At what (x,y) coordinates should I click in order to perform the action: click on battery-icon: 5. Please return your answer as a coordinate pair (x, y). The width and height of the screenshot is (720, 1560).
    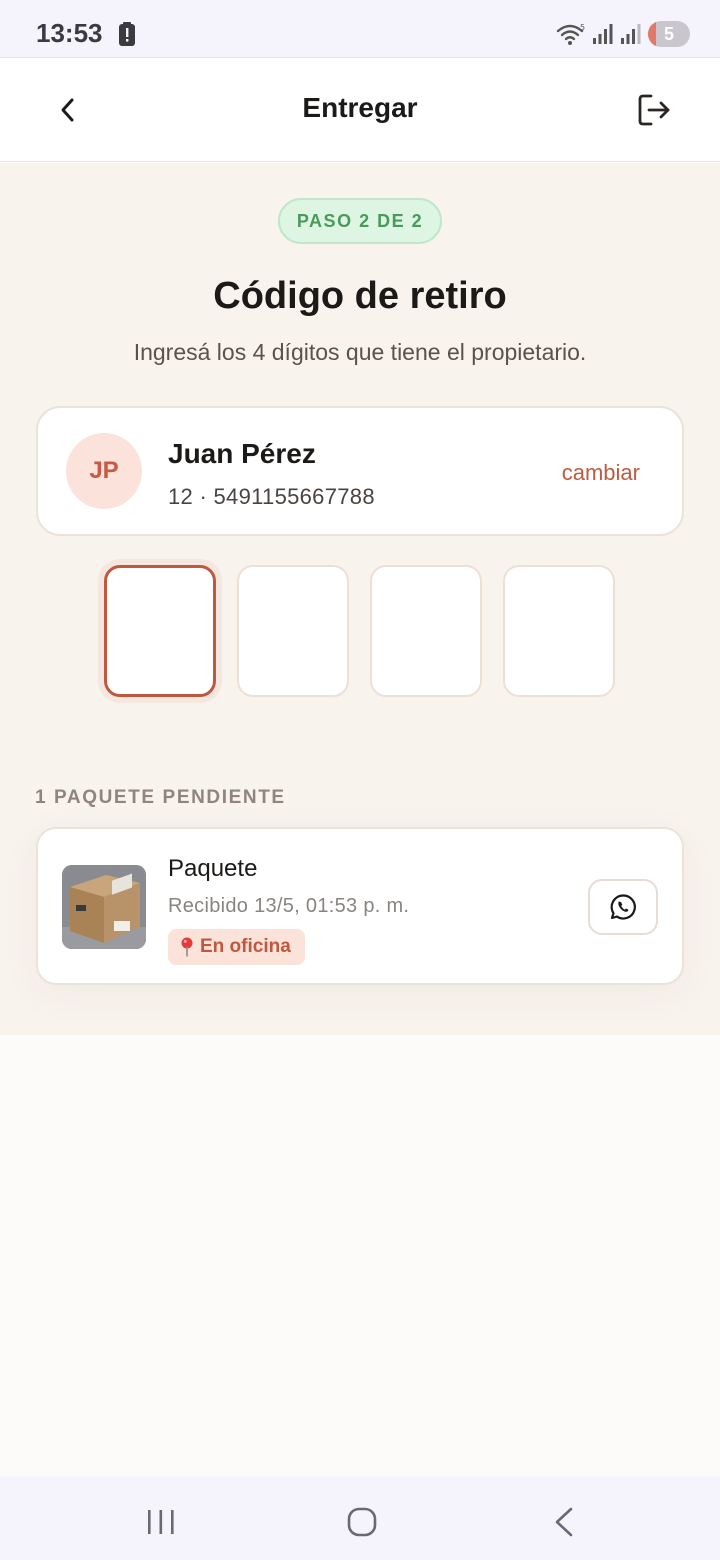
    Looking at the image, I should click on (669, 34).